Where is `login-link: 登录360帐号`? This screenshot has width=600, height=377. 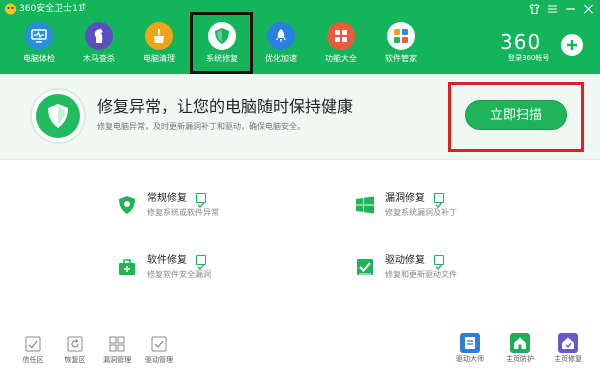
login-link: 登录360帐号 is located at coordinates (528, 58).